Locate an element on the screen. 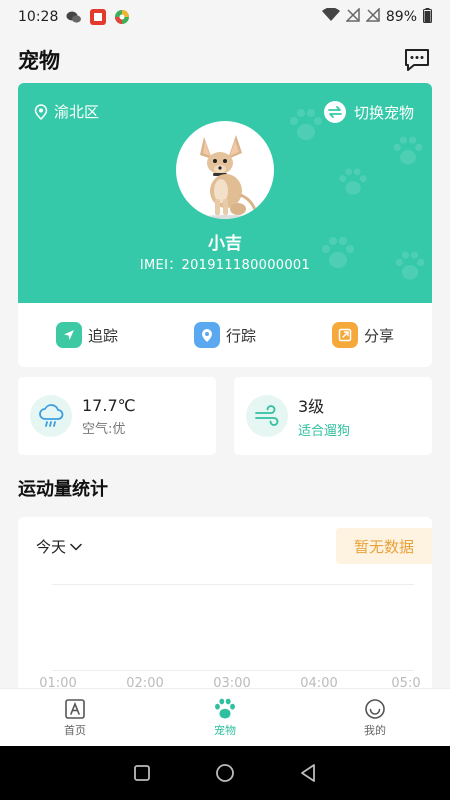  share-label: 分享 is located at coordinates (378, 335).